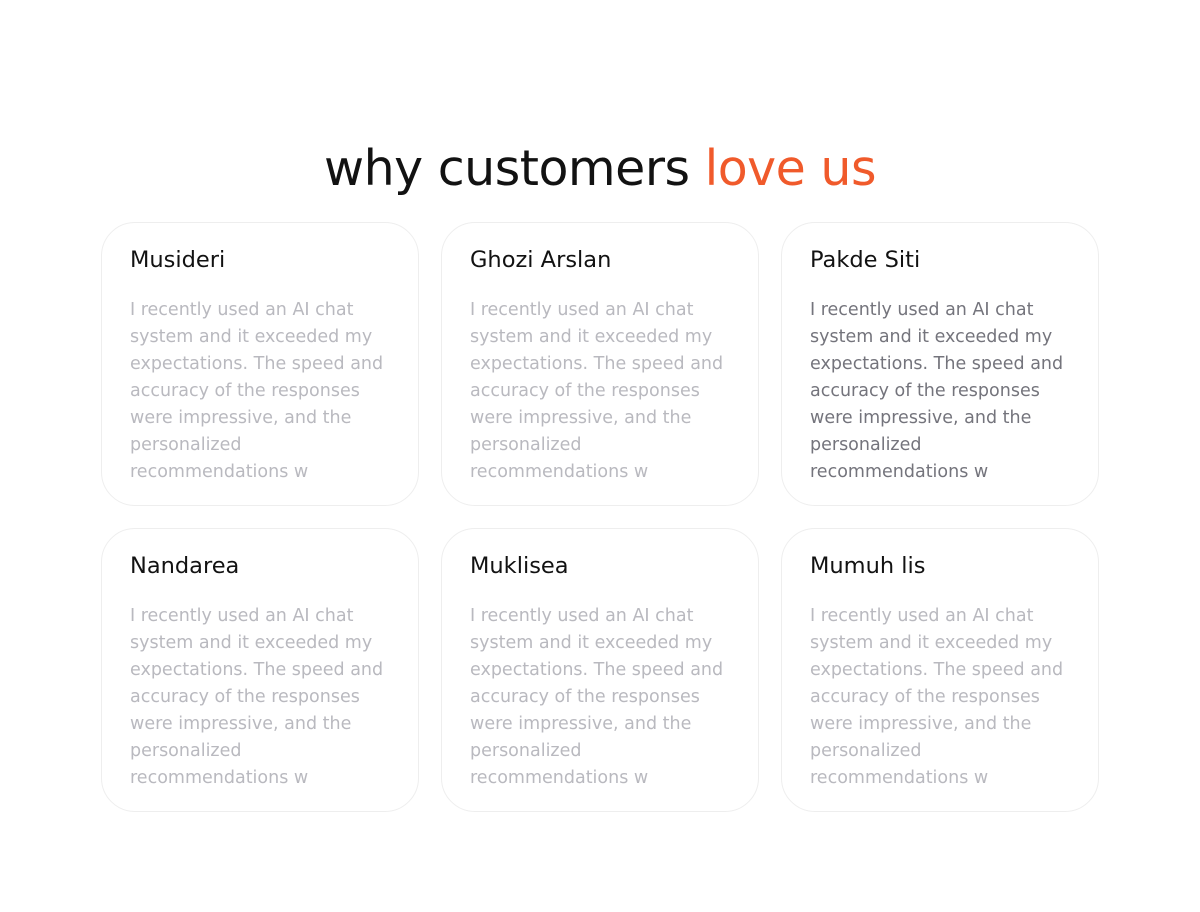 The height and width of the screenshot is (912, 1200). What do you see at coordinates (185, 566) in the screenshot?
I see `testimonial-author: Nandarea` at bounding box center [185, 566].